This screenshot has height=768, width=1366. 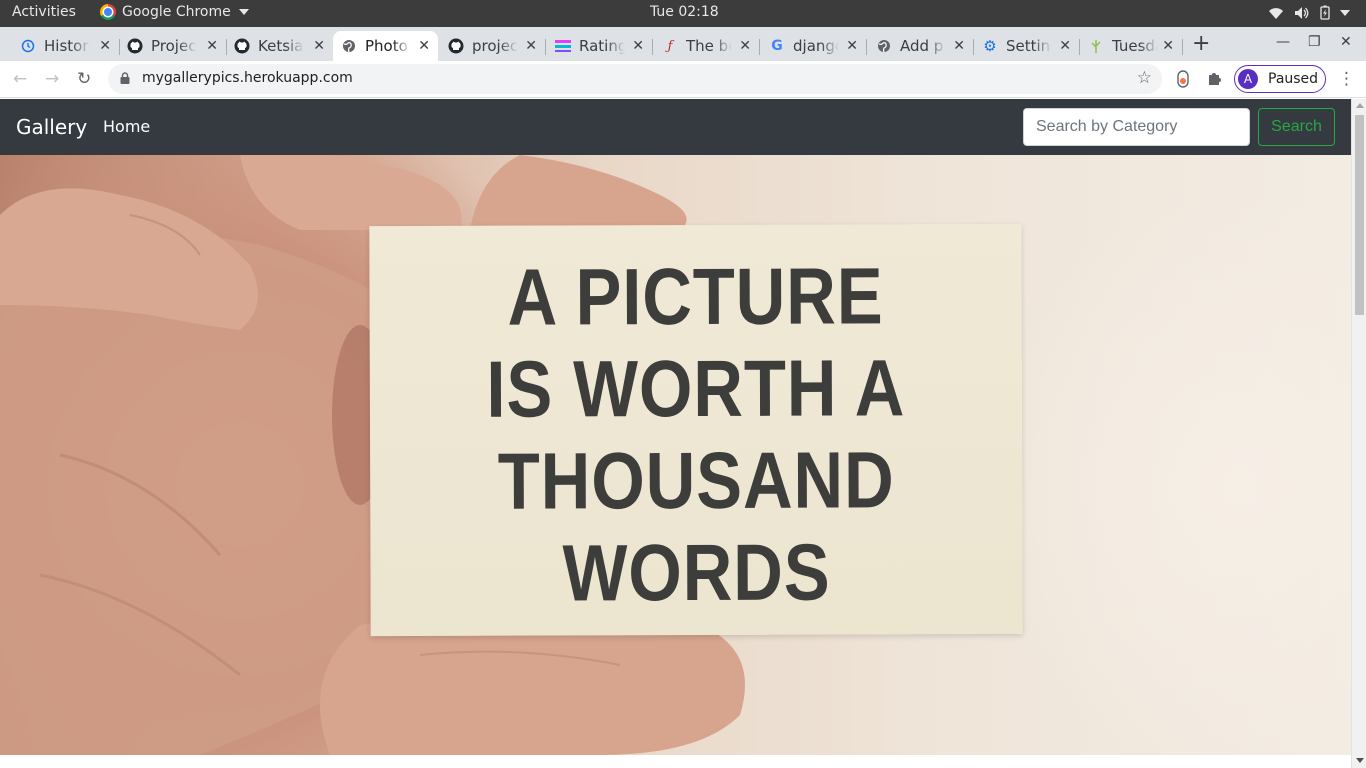 I want to click on tree-icon, so click(x=1096, y=46).